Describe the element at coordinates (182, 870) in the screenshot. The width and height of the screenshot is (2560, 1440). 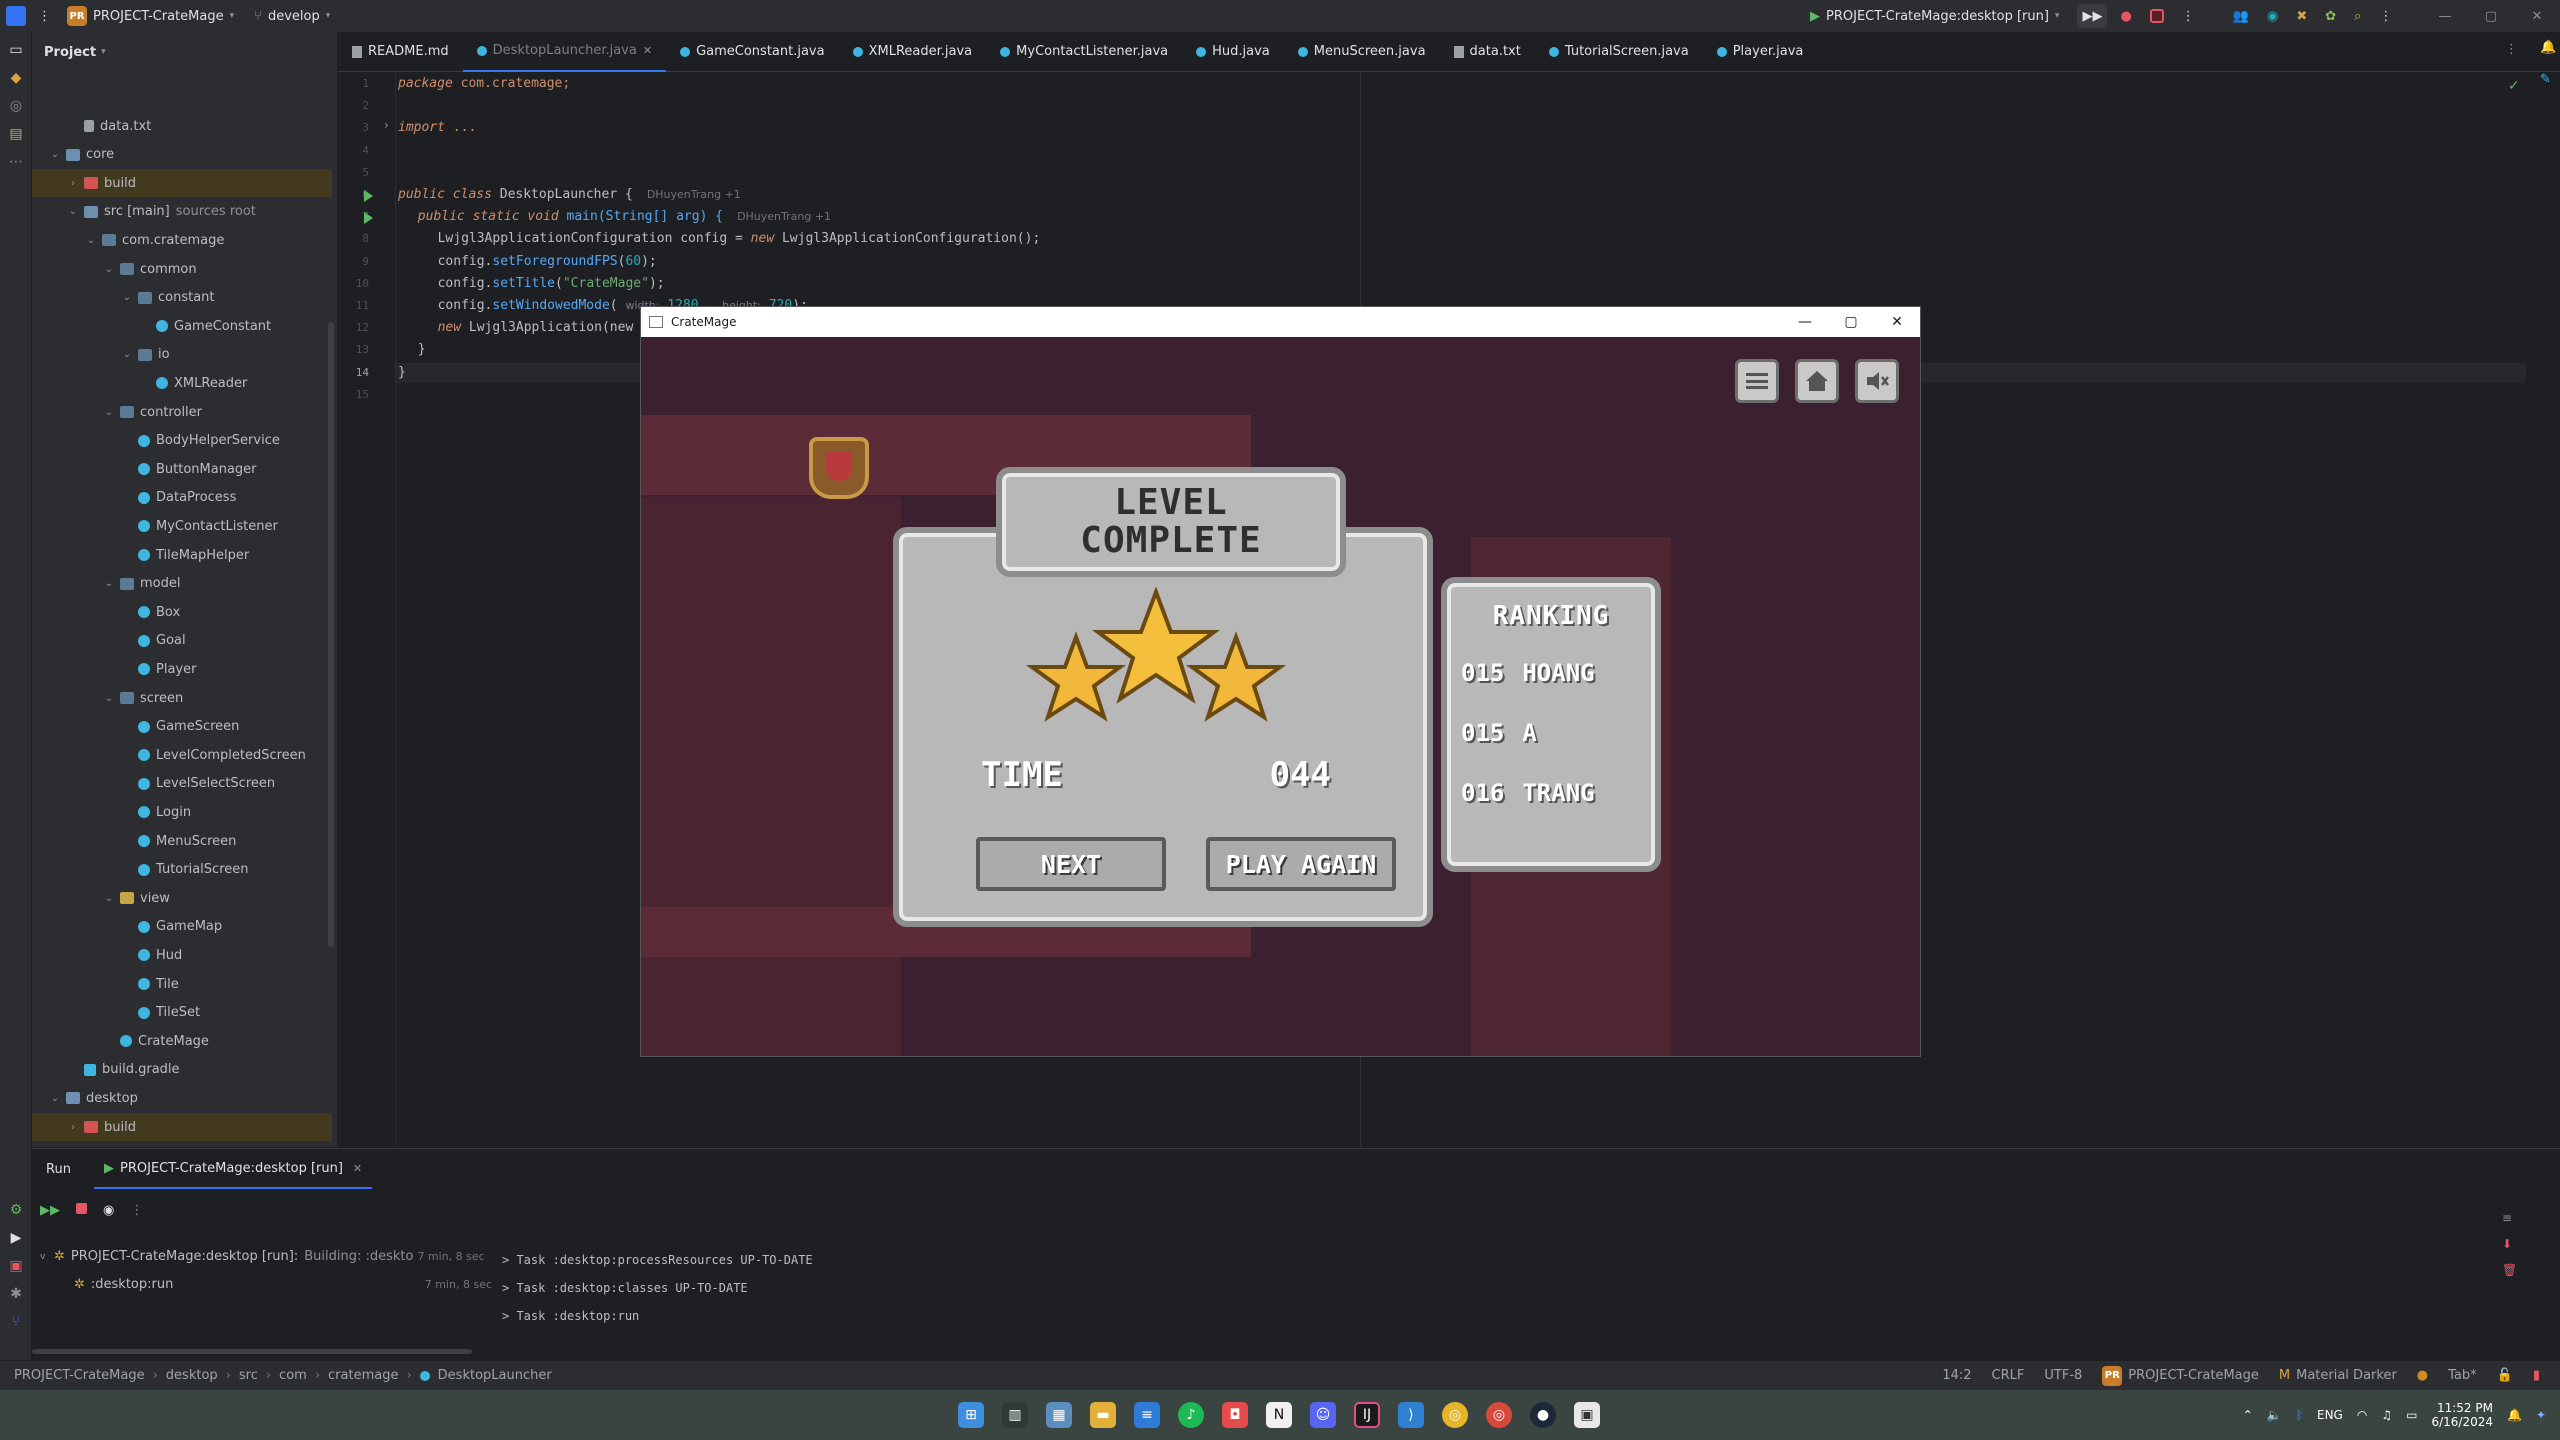
I see `tree-item: TutorialScreen` at that location.